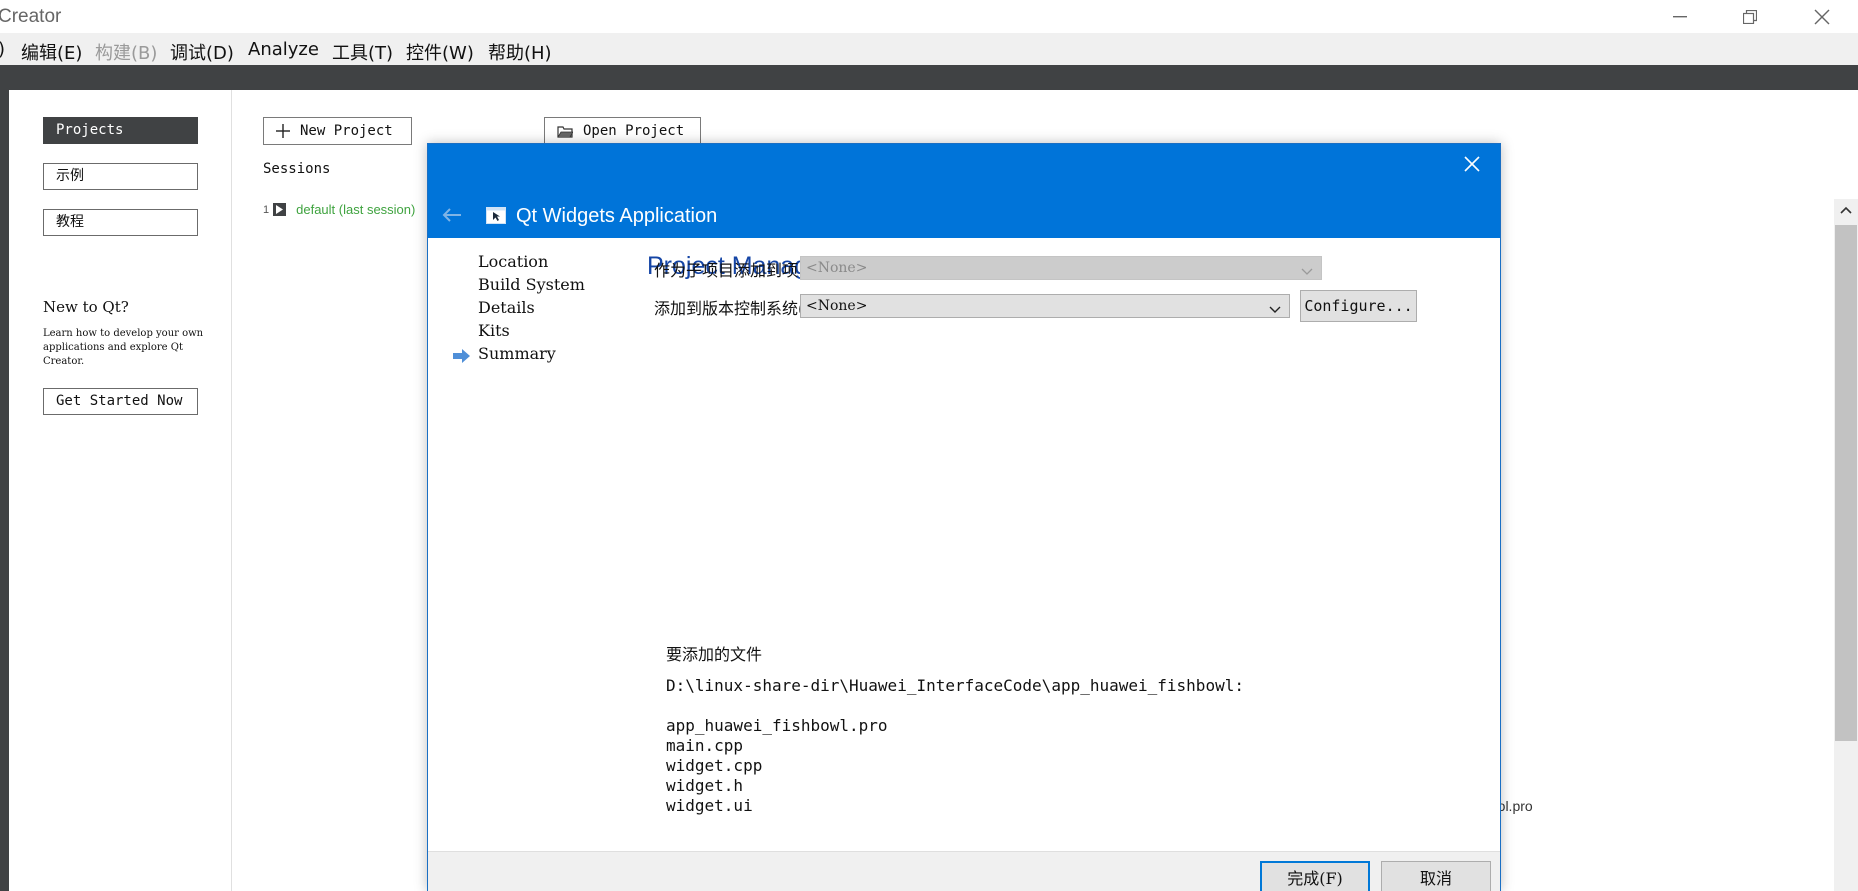 Image resolution: width=1858 pixels, height=891 pixels. I want to click on files-to-add-label: 要添加的文件, so click(714, 654).